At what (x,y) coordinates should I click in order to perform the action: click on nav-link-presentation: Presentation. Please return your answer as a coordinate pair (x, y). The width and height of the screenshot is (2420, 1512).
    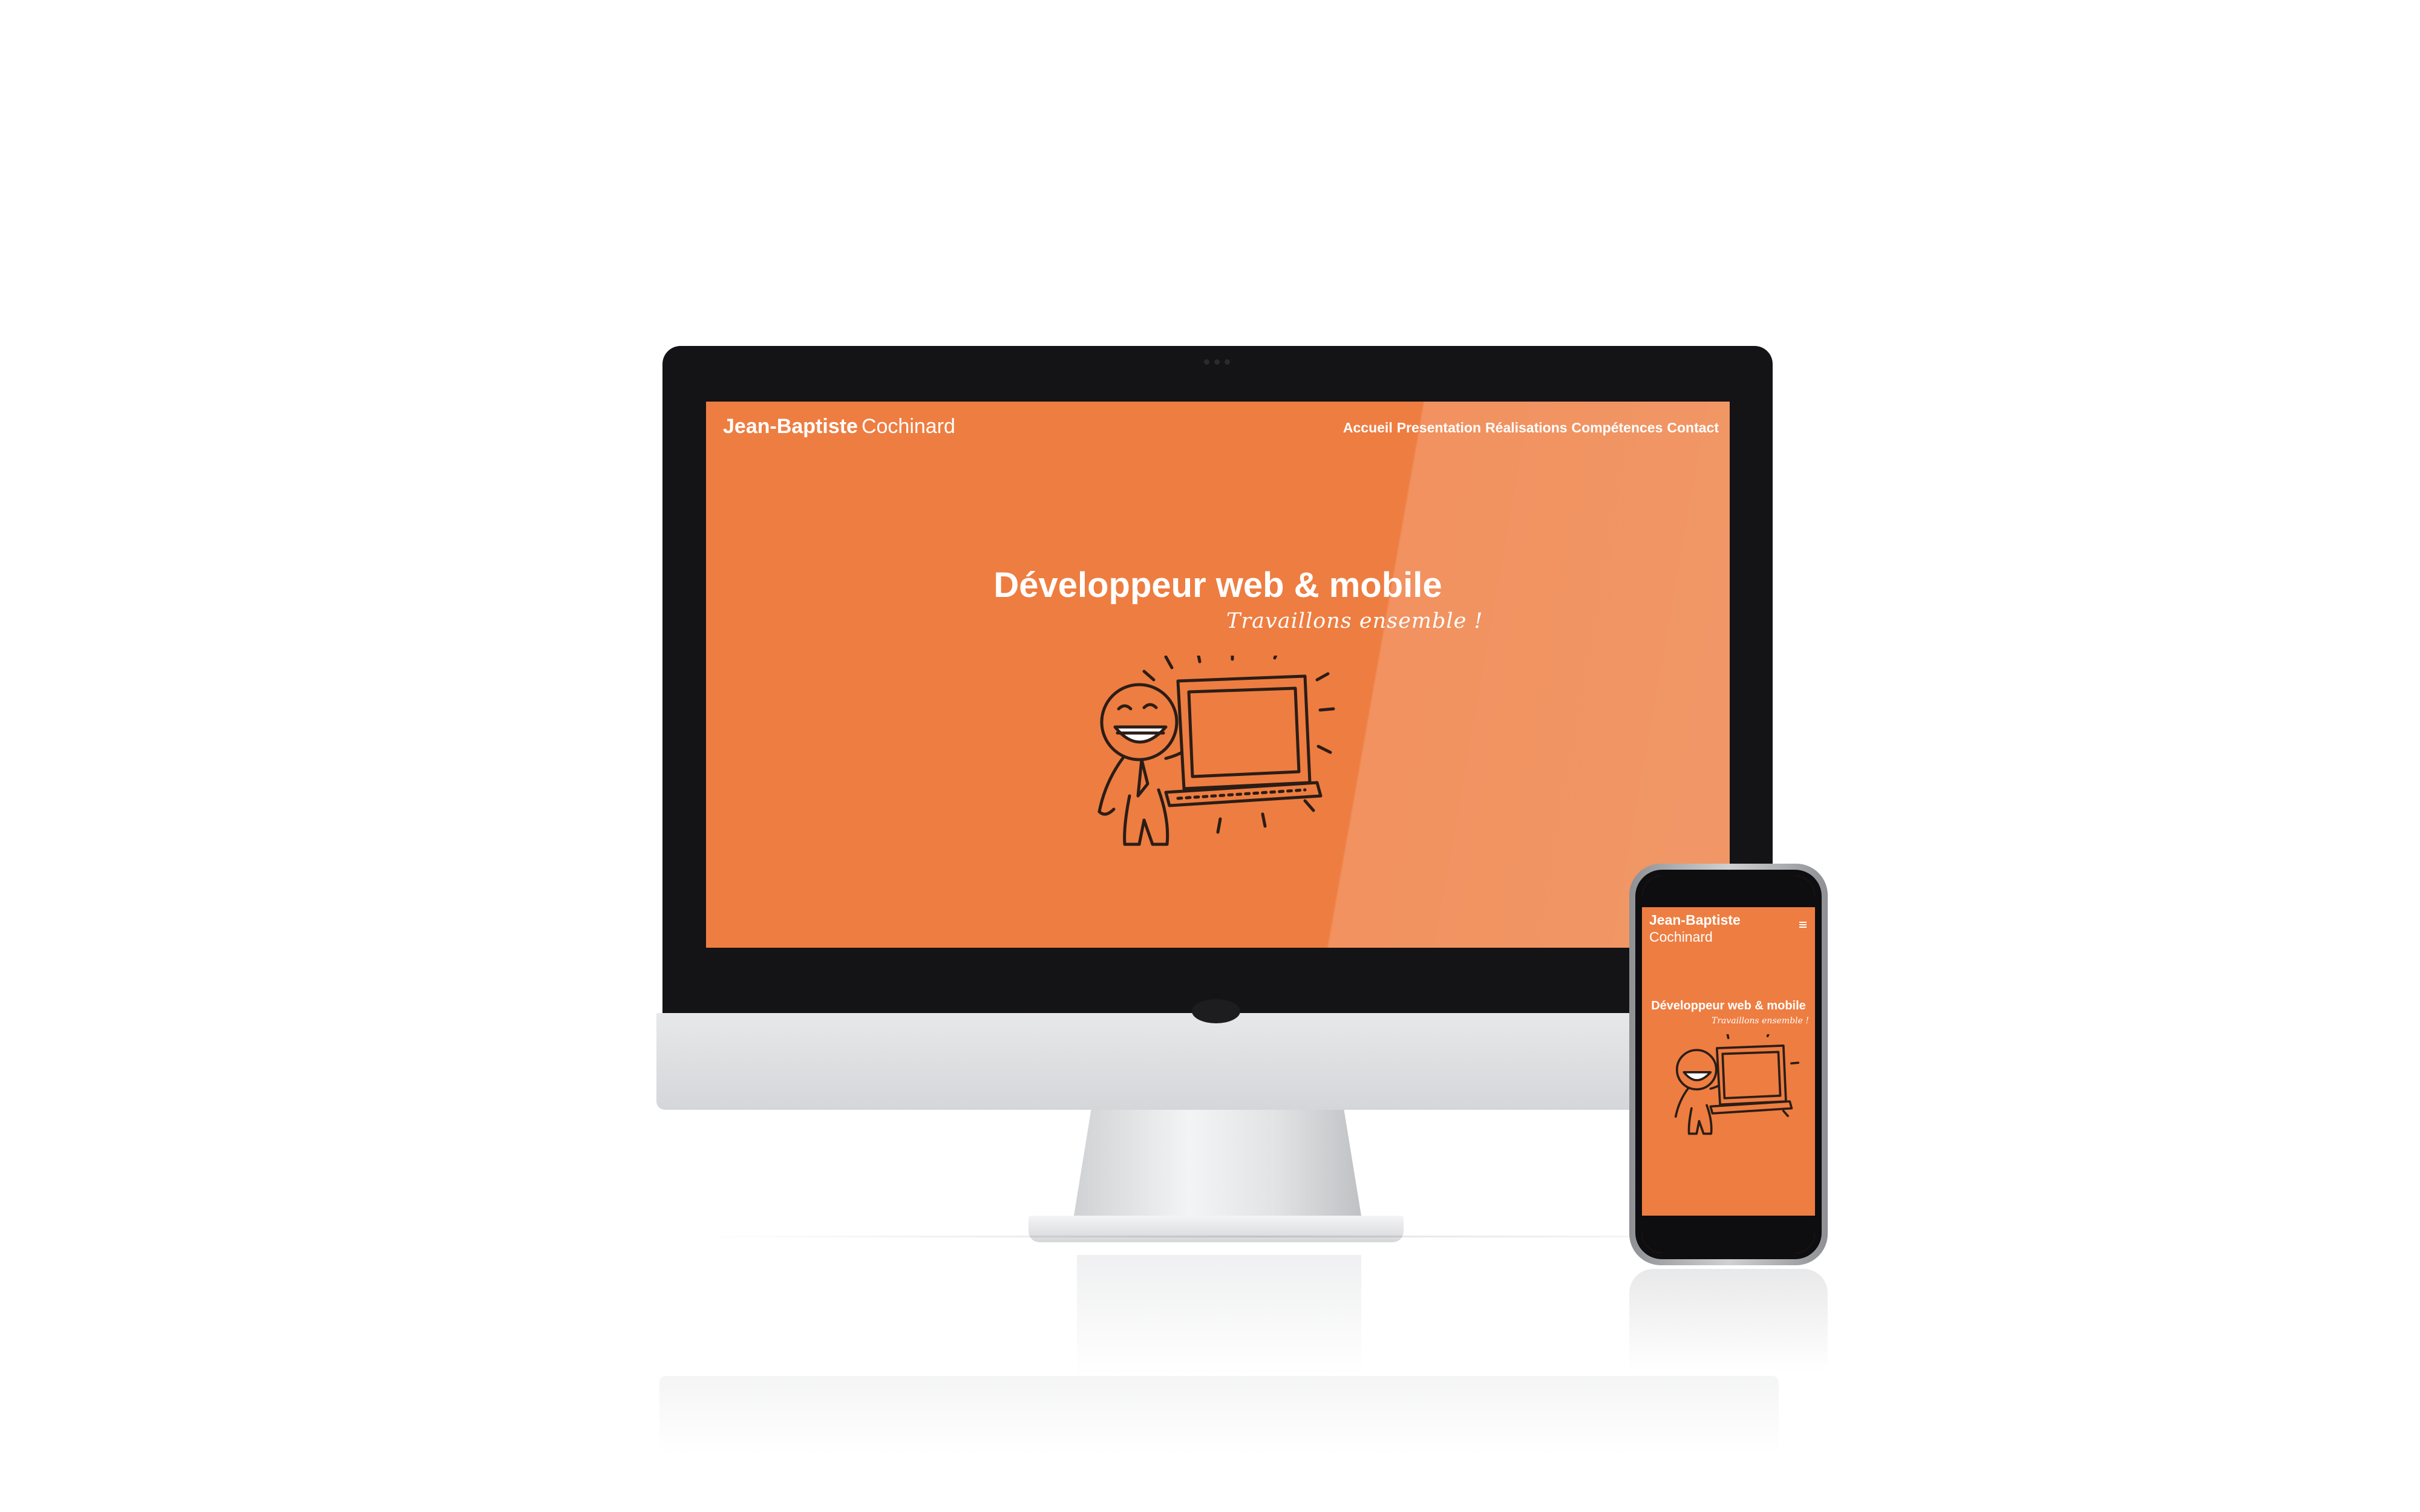
    Looking at the image, I should click on (1439, 428).